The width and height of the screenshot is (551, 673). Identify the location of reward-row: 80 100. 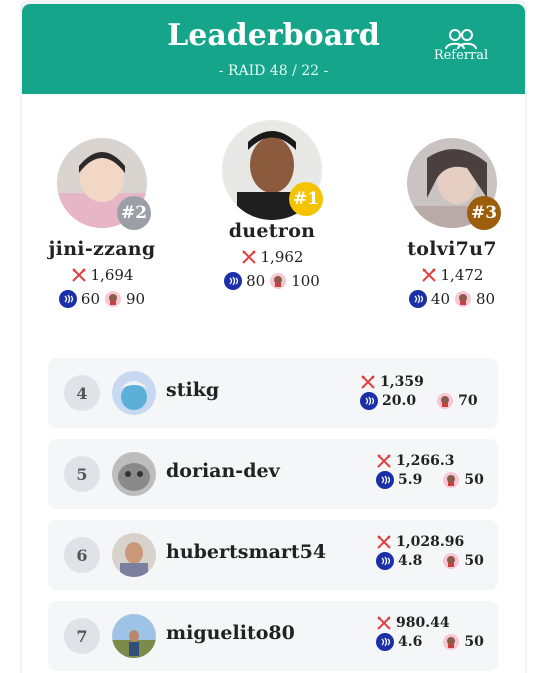
(272, 281).